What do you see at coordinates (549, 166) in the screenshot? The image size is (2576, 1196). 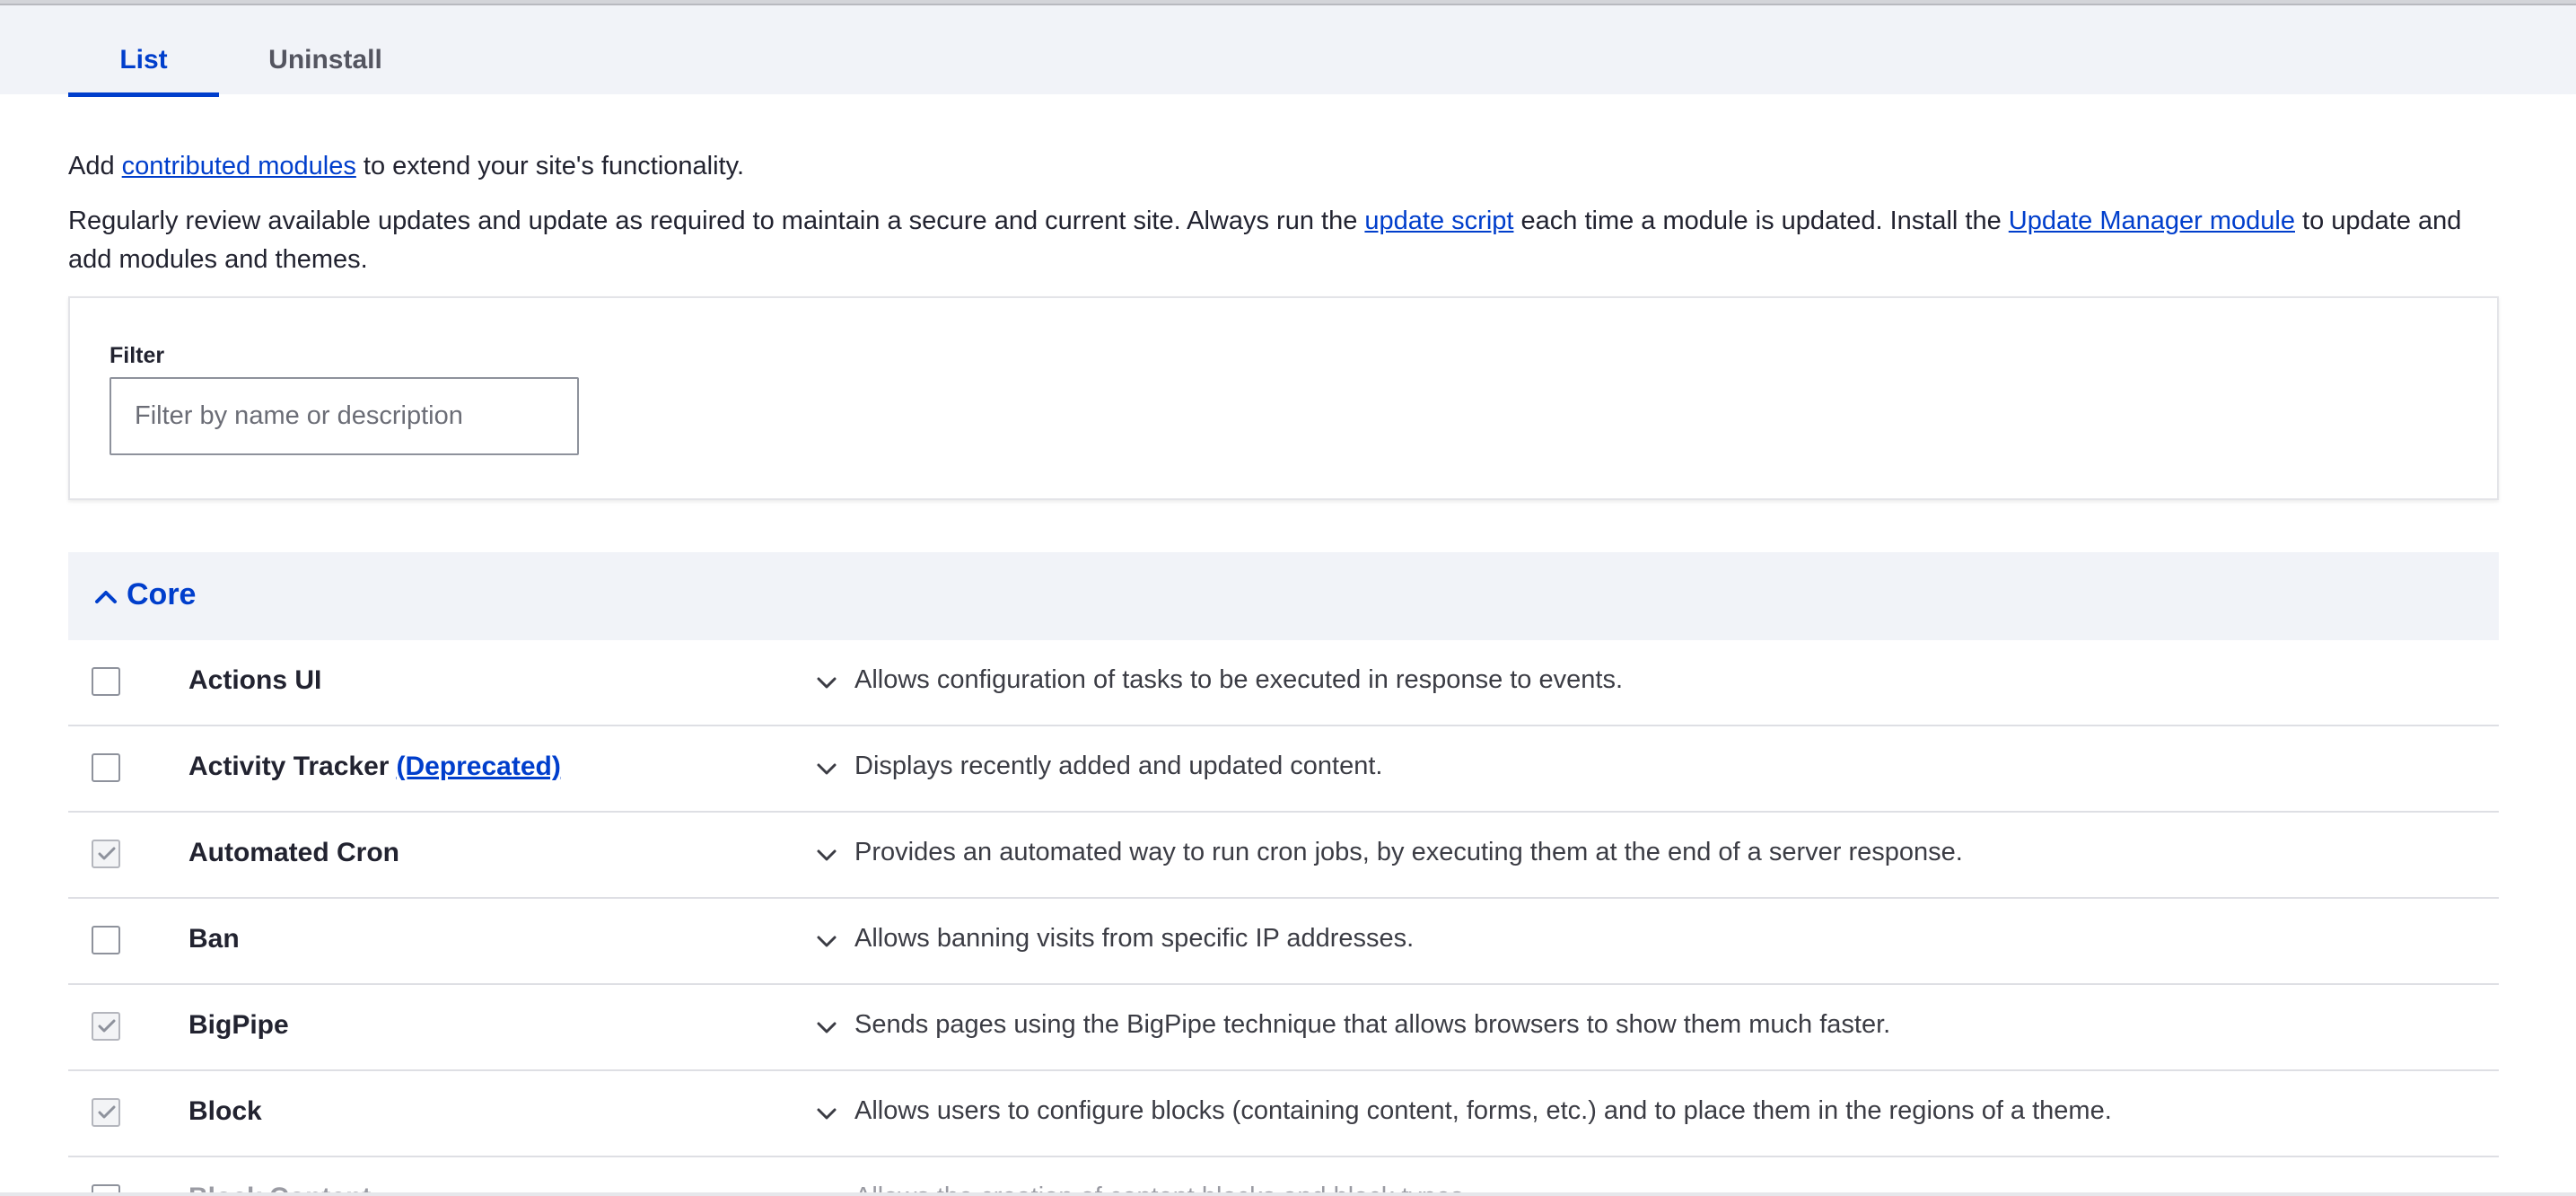 I see `intro-suffix: to extend your site's functionality.` at bounding box center [549, 166].